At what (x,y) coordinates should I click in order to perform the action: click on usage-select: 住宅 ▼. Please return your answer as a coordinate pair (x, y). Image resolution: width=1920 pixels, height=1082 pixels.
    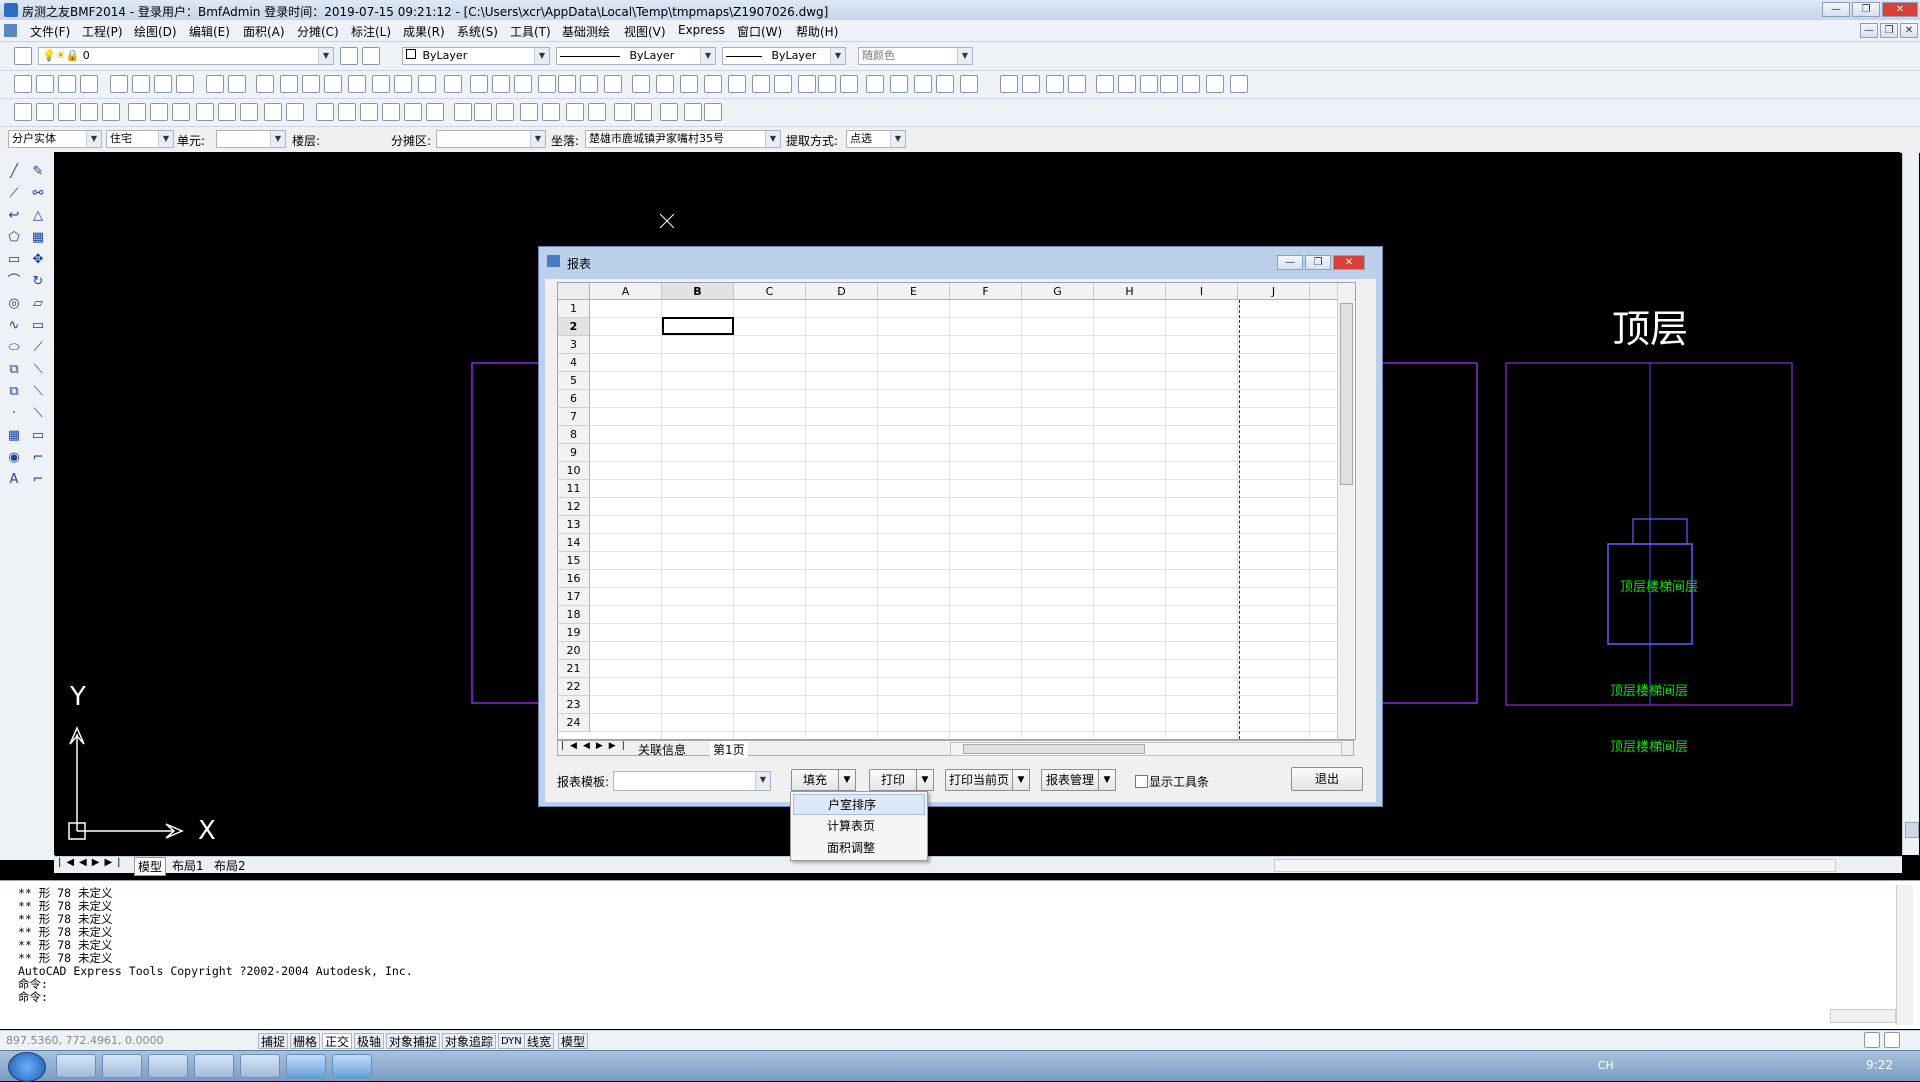
    Looking at the image, I should click on (140, 139).